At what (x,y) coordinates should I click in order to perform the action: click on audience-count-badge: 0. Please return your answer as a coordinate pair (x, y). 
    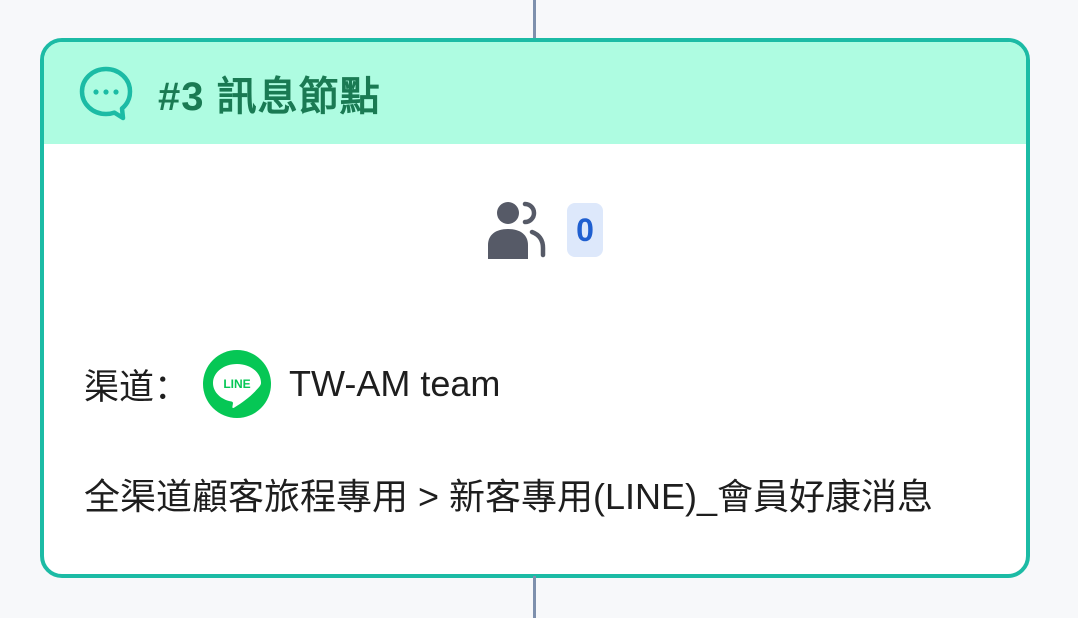
    Looking at the image, I should click on (585, 230).